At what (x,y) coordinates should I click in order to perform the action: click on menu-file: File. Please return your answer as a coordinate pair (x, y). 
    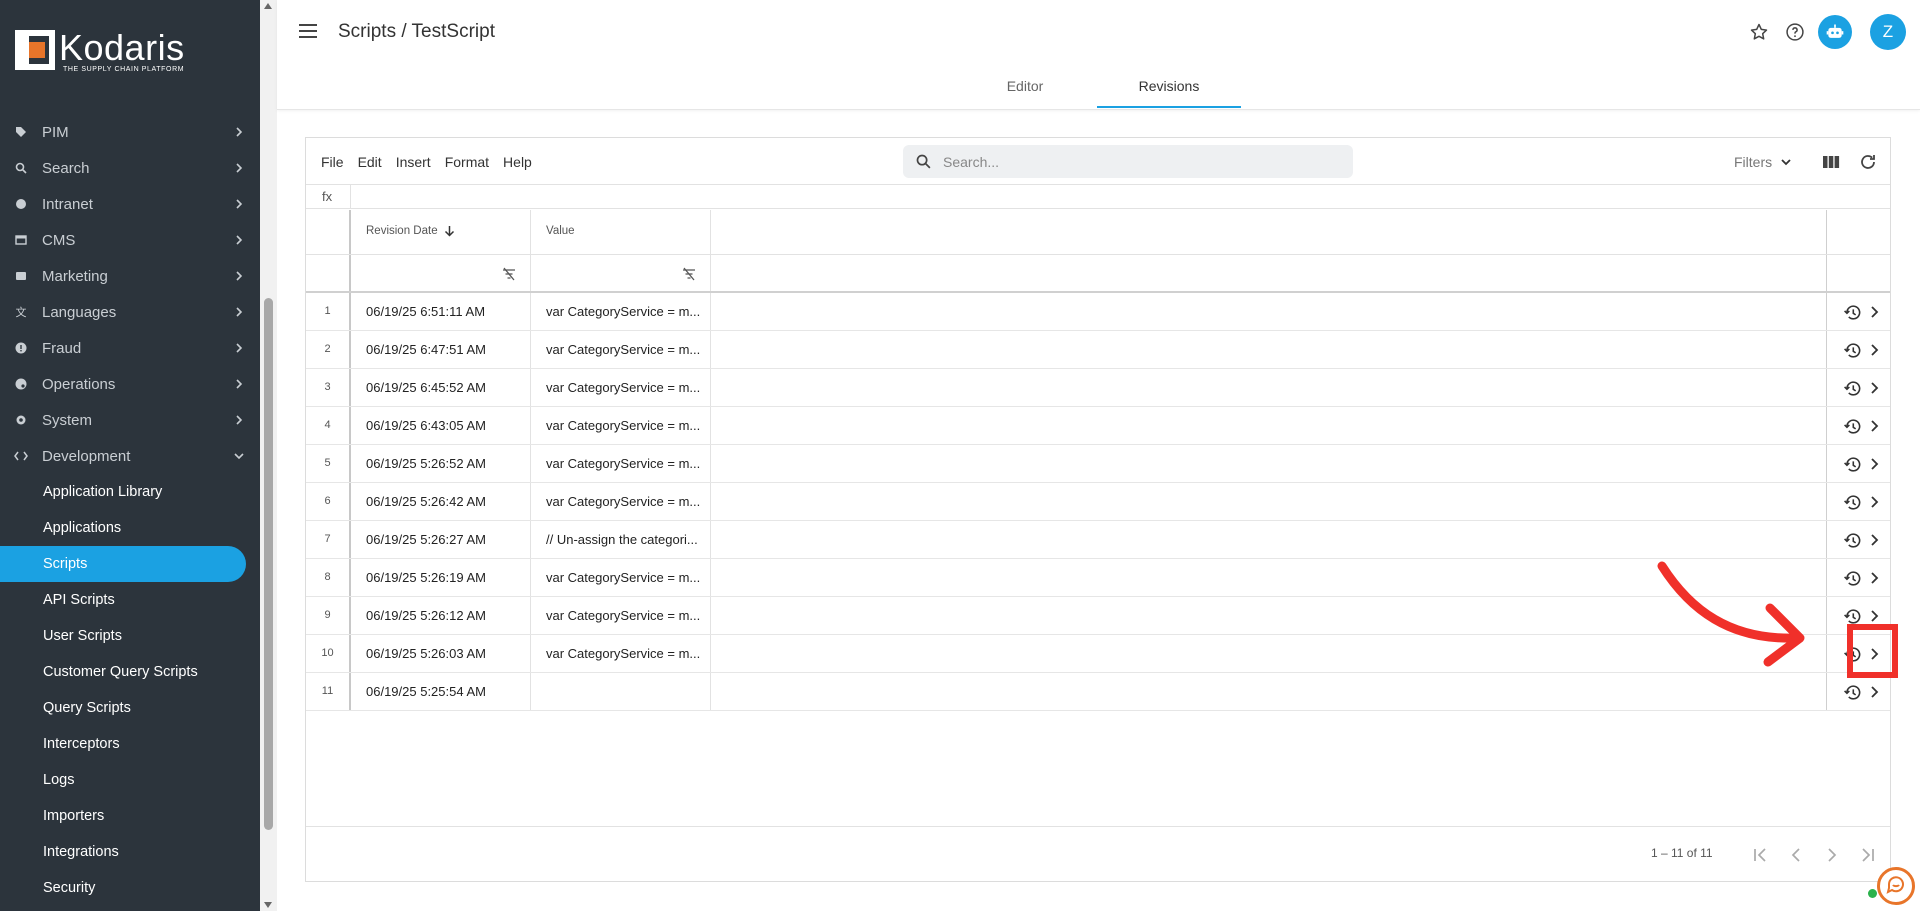
    Looking at the image, I should click on (332, 162).